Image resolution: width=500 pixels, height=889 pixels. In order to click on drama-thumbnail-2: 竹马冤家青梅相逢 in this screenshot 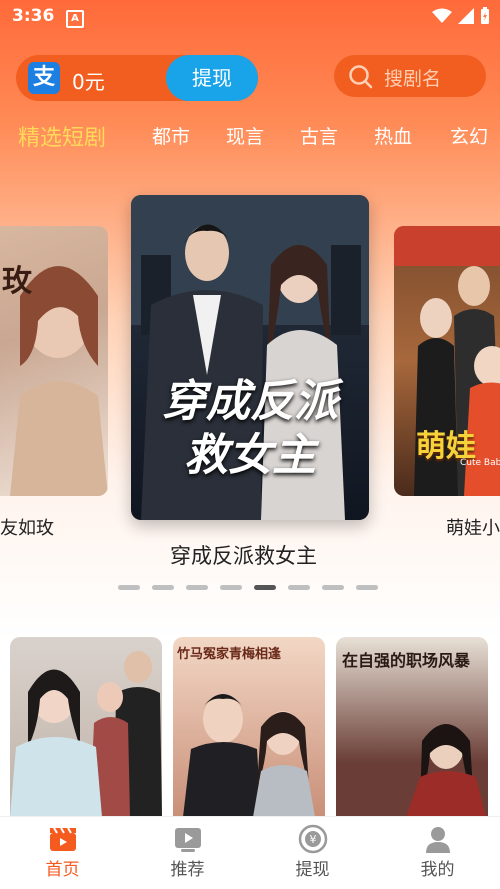, I will do `click(249, 727)`.